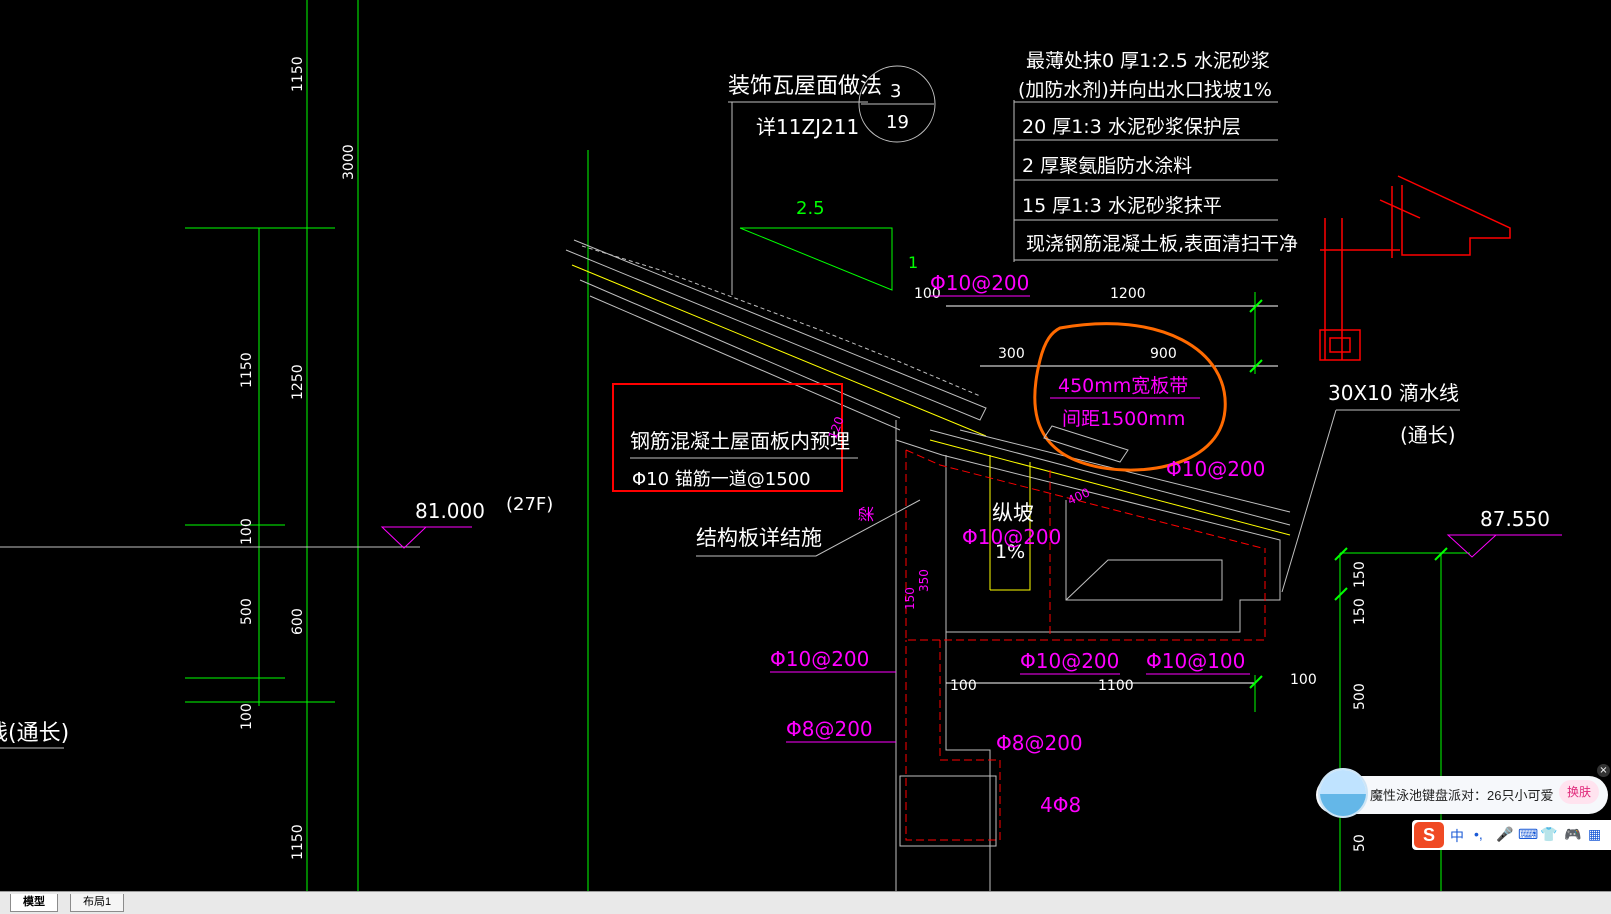 The image size is (1611, 914). What do you see at coordinates (1572, 834) in the screenshot?
I see `ime-game-icon: 🎮` at bounding box center [1572, 834].